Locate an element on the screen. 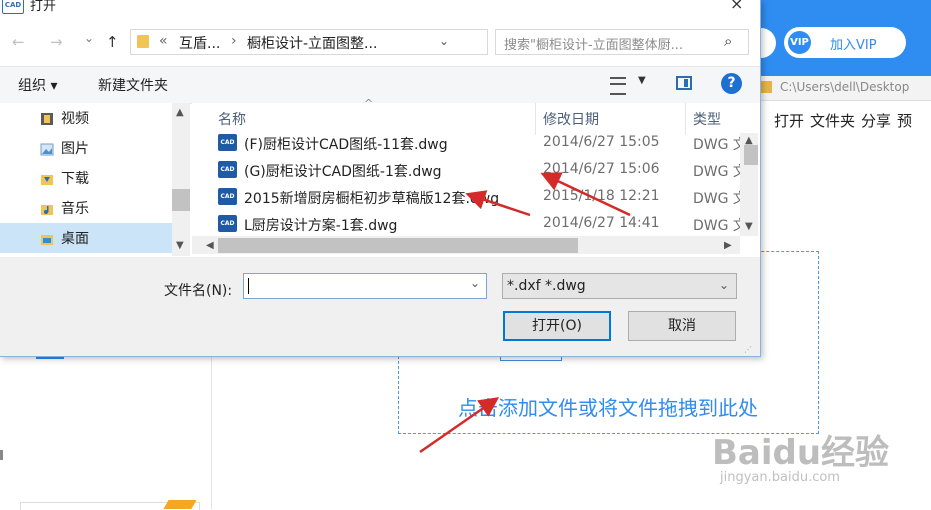 The height and width of the screenshot is (510, 931). navigation-tree: 视频 图片 下载 音乐 桌面 ▲ ▼ is located at coordinates (95, 179).